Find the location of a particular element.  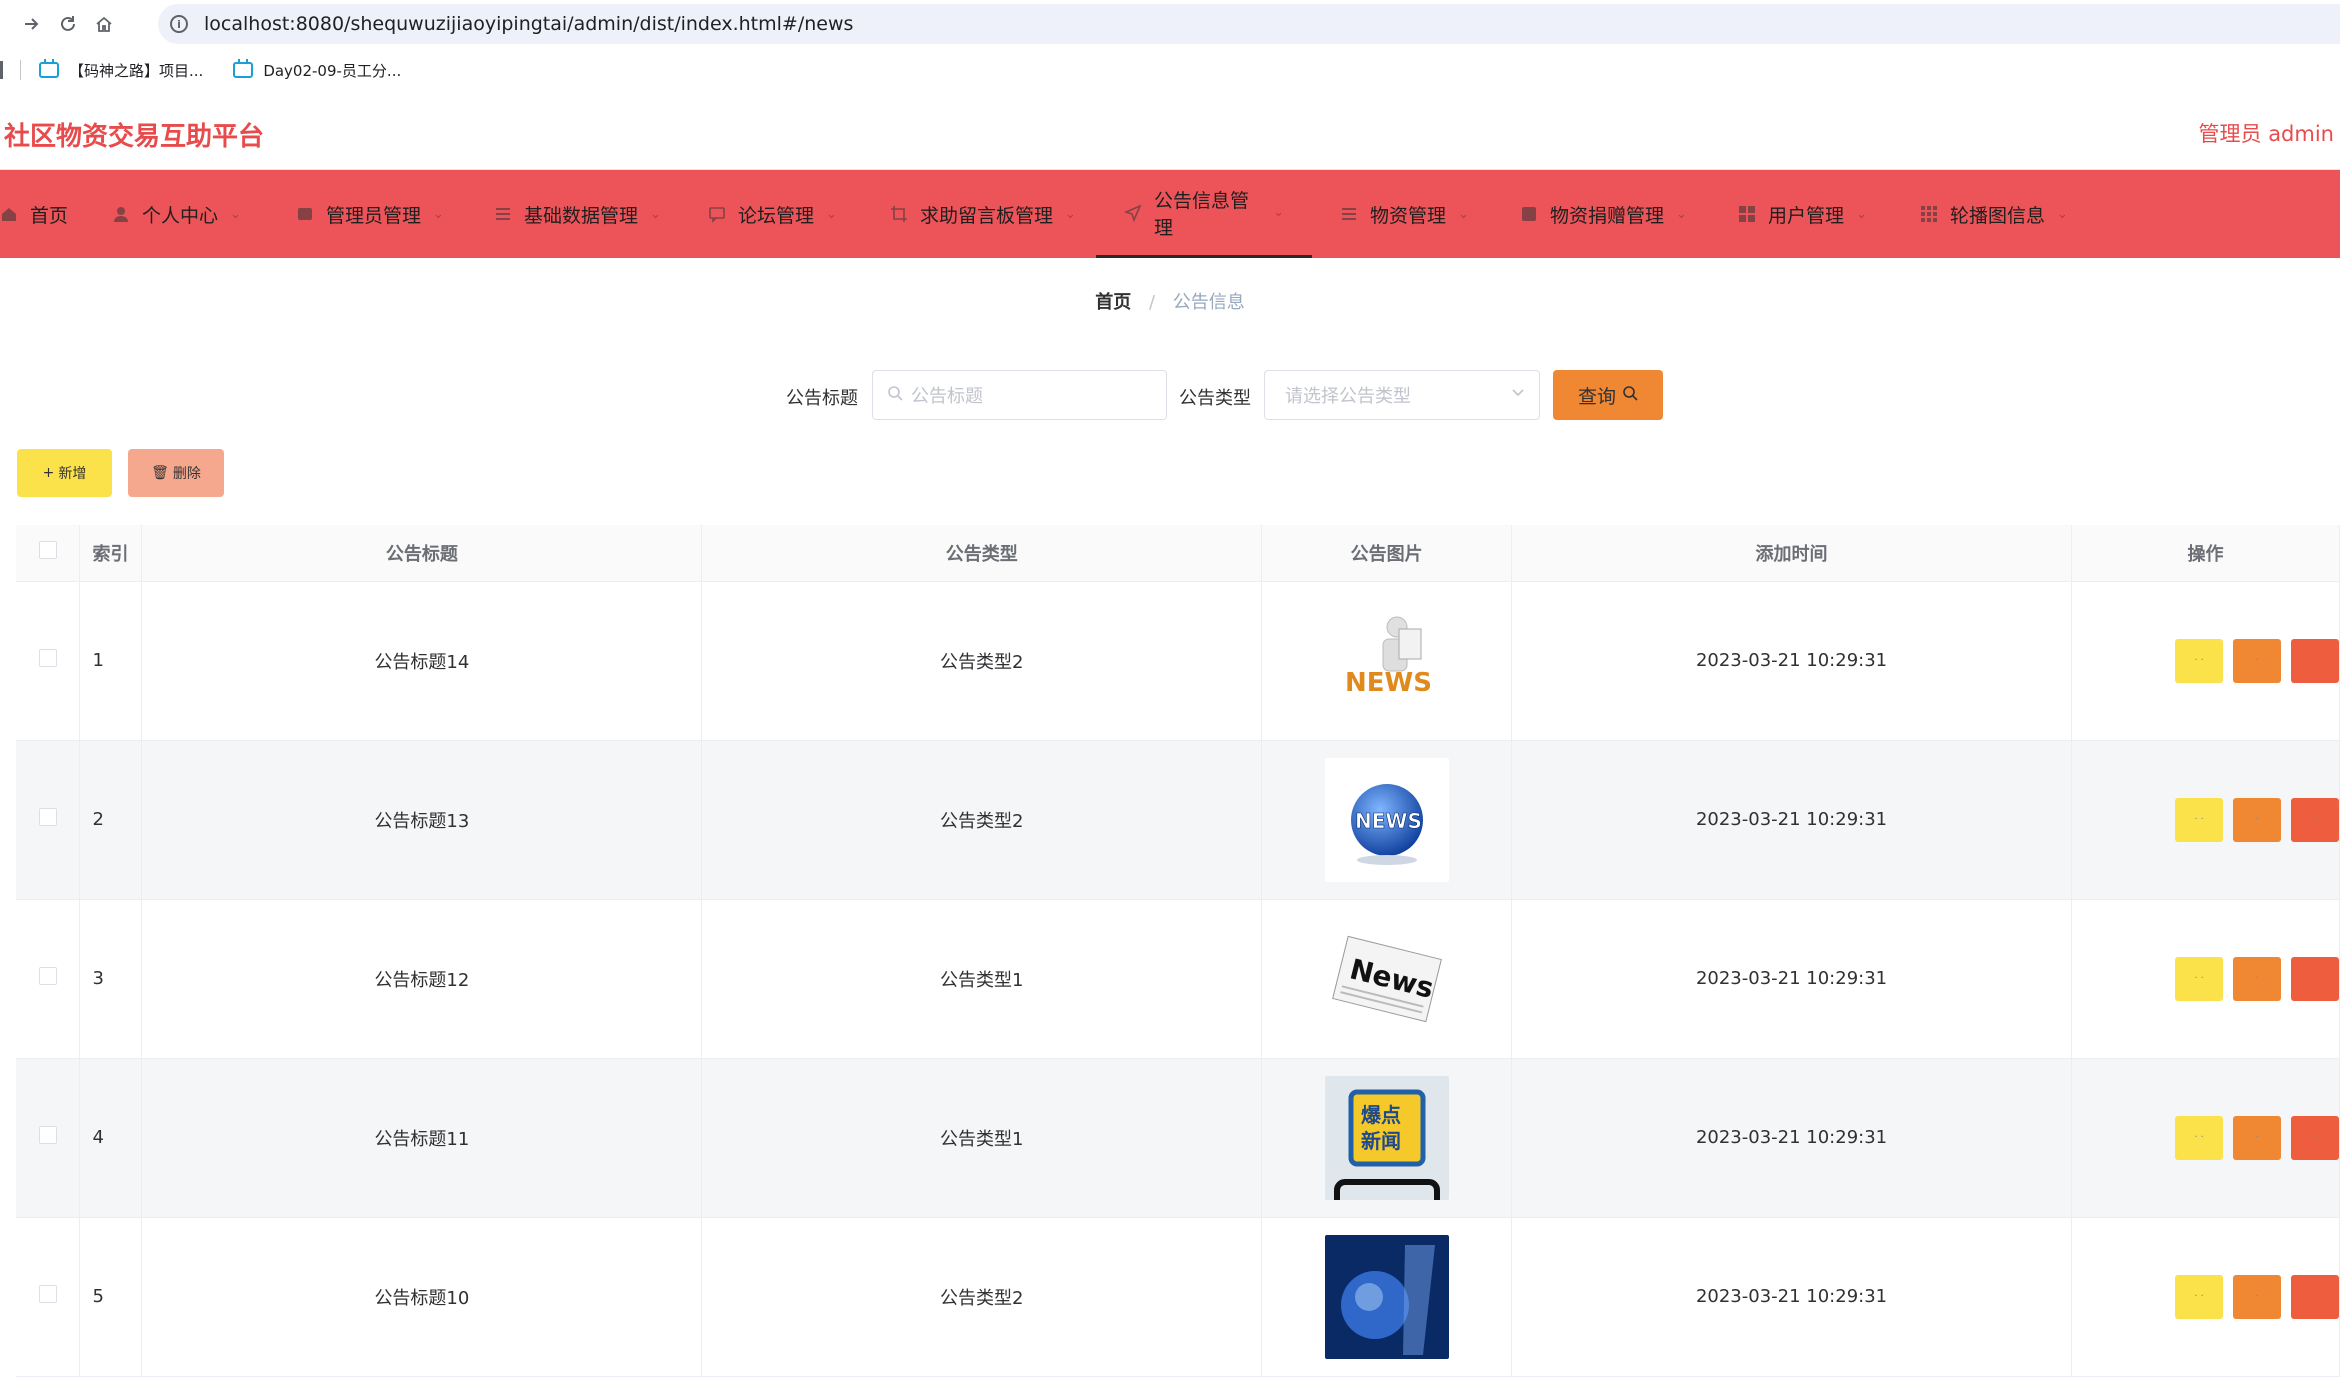

nav-item-notice: 公告信息管理 ⌄ is located at coordinates (1204, 214).